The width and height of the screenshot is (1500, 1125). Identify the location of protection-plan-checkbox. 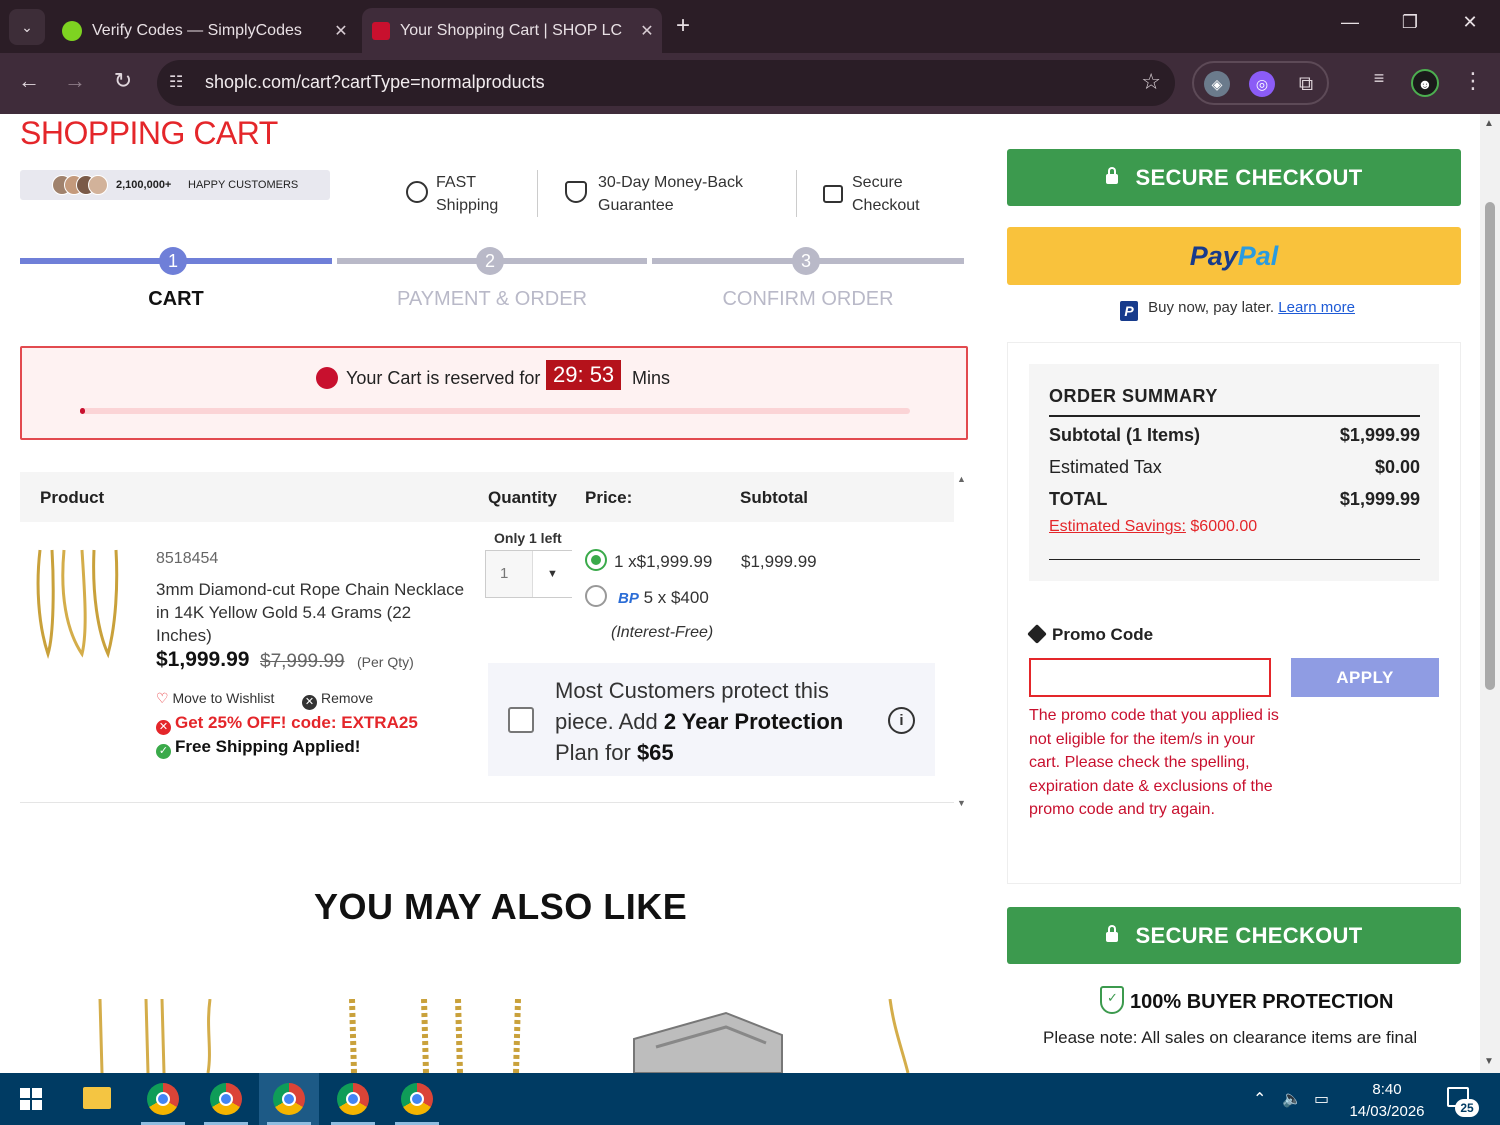
(521, 720).